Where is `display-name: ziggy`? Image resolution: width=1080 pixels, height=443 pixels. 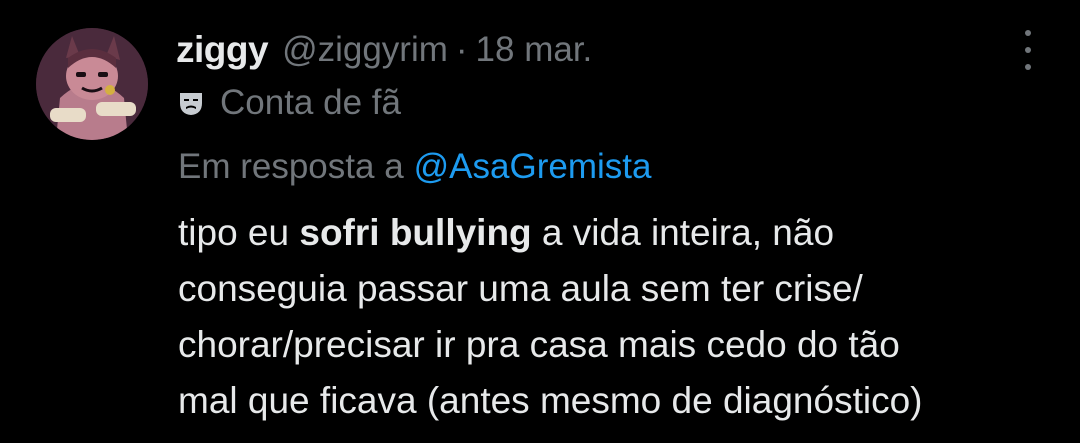 display-name: ziggy is located at coordinates (222, 50).